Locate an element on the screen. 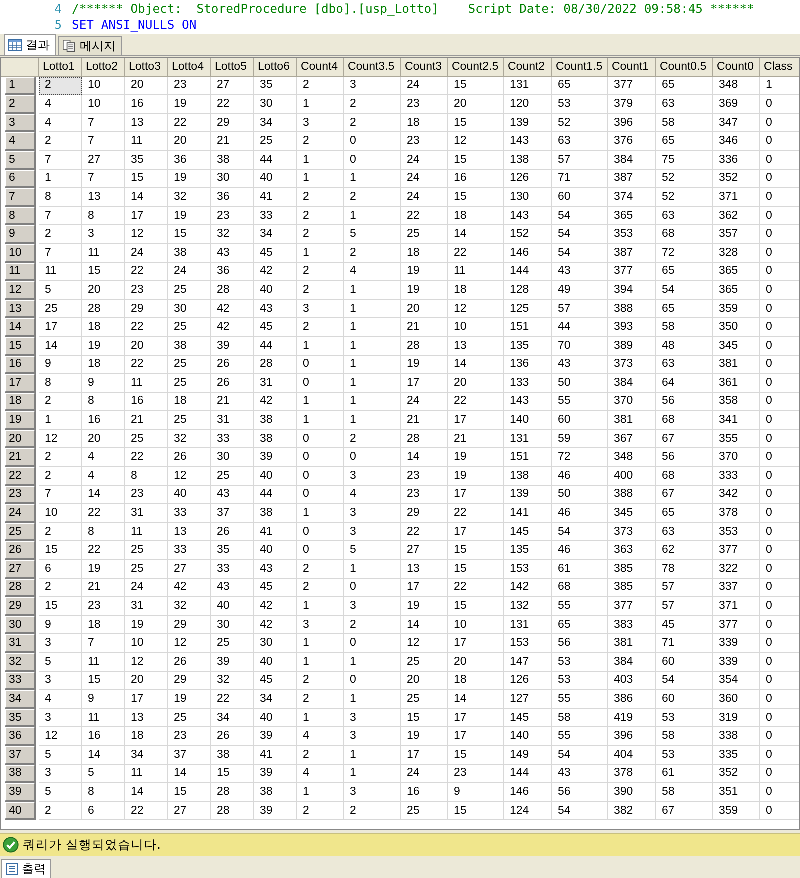 The height and width of the screenshot is (878, 800). table-cell: 67 is located at coordinates (684, 439).